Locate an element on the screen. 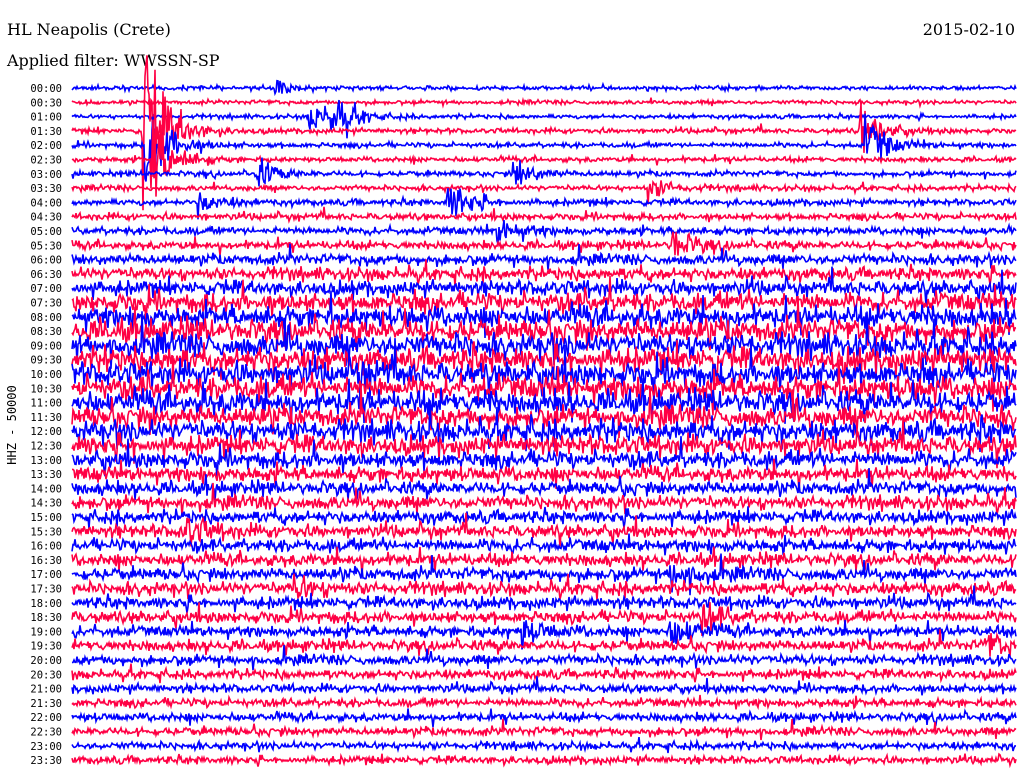  row-time-label: 08:30 is located at coordinates (46, 332).